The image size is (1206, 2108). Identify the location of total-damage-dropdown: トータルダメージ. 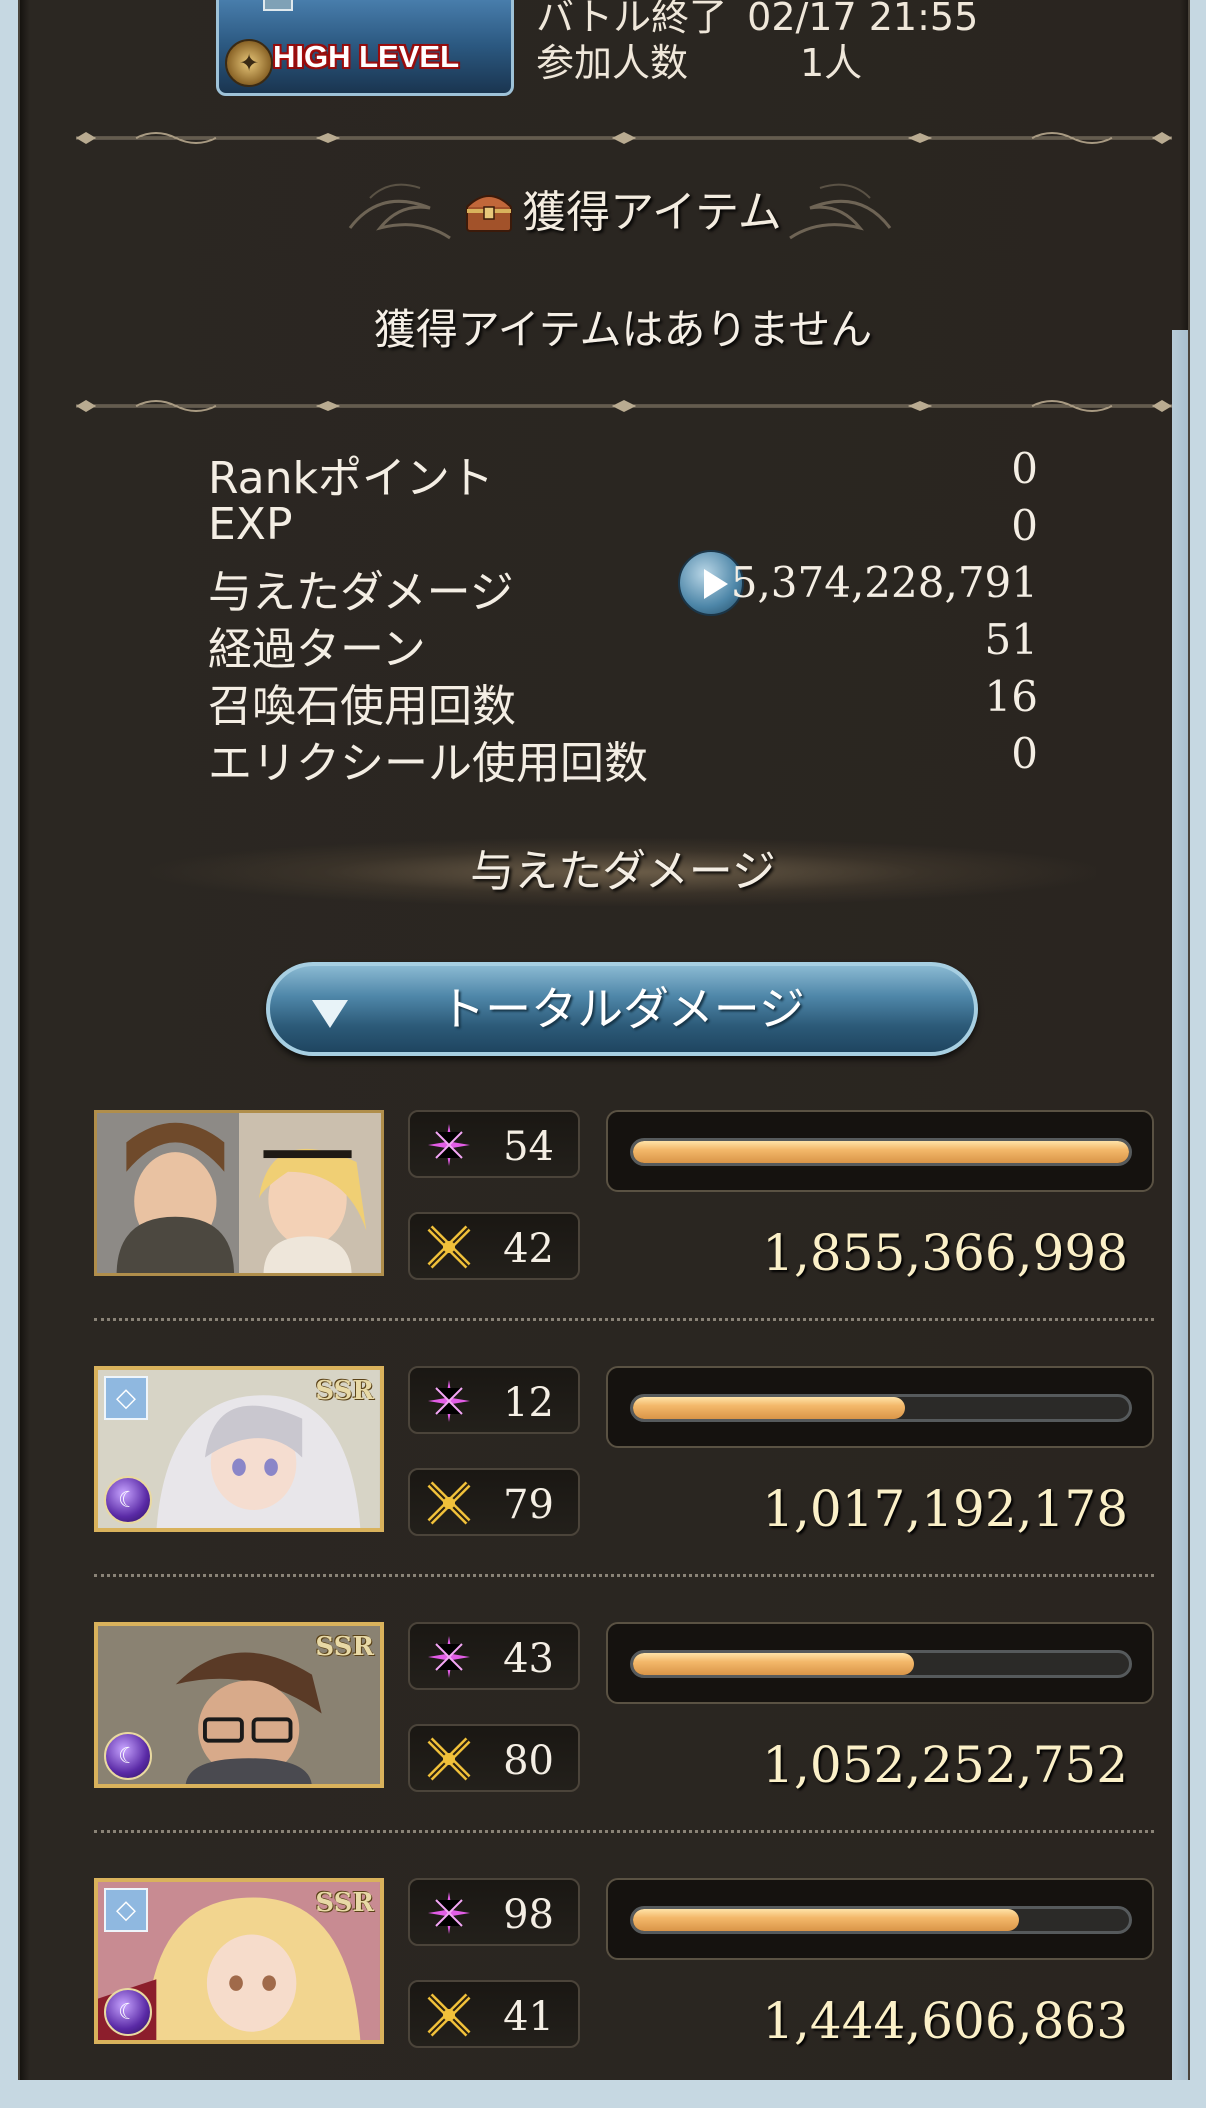
(622, 1009).